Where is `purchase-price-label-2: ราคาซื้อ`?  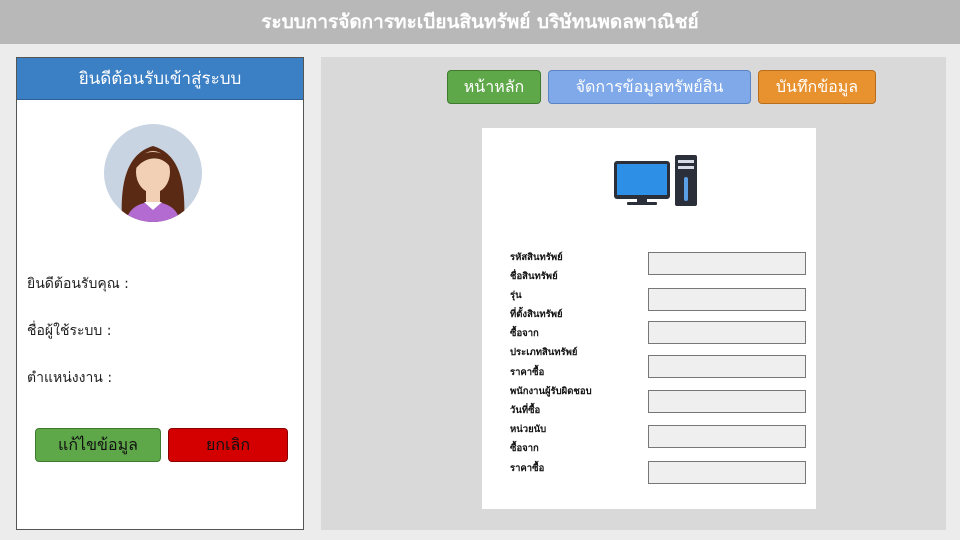 purchase-price-label-2: ราคาซื้อ is located at coordinates (527, 468).